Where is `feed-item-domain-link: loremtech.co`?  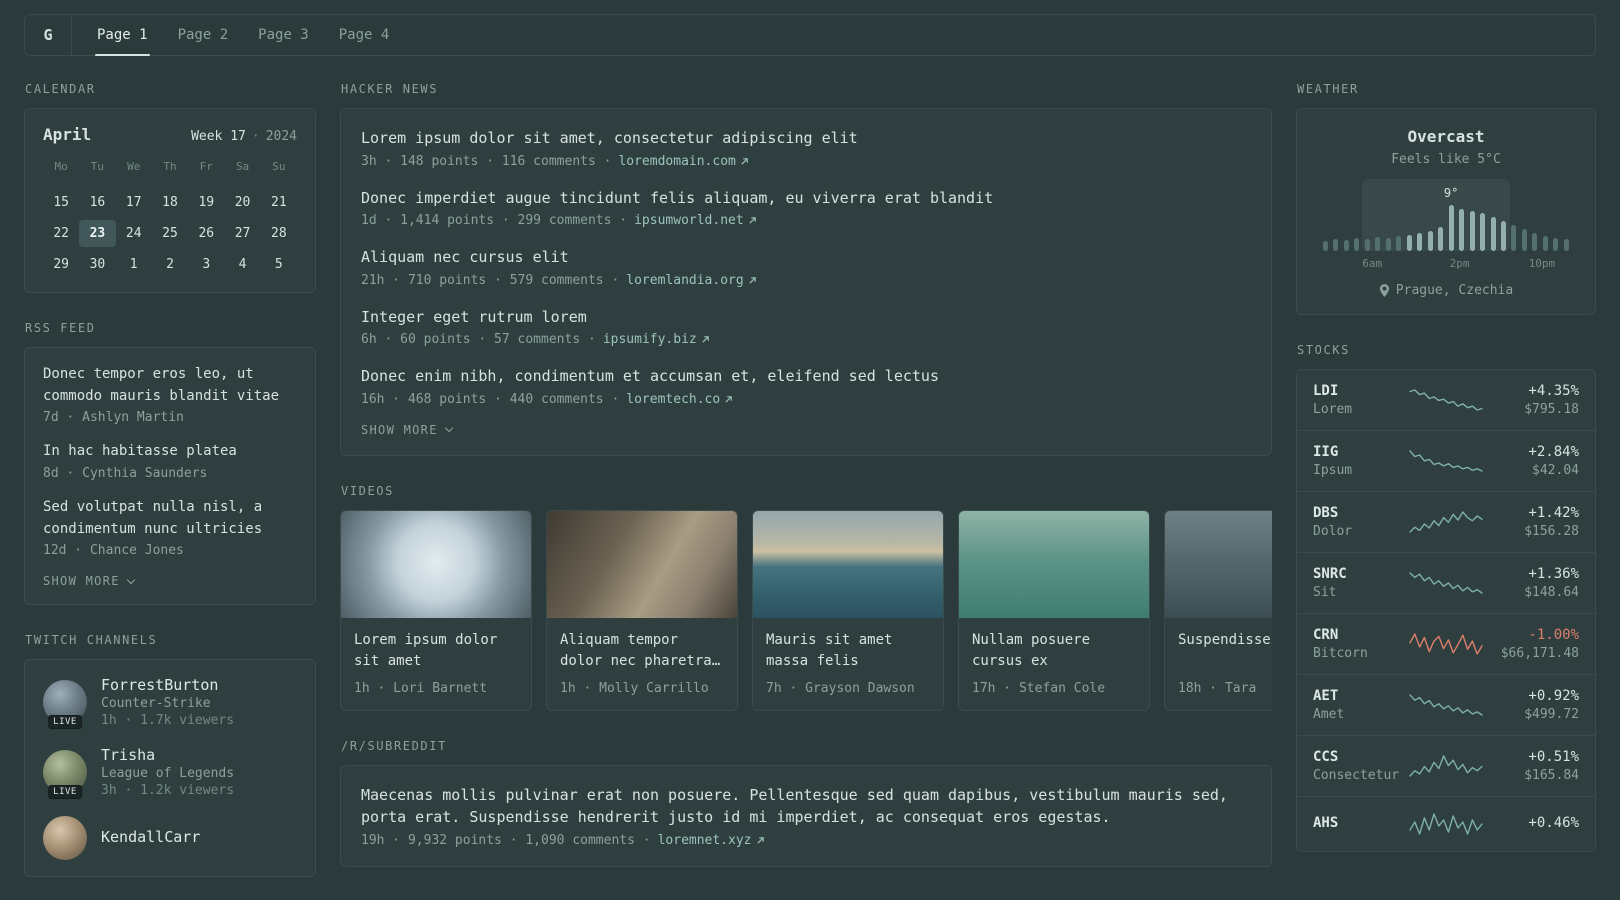 feed-item-domain-link: loremtech.co is located at coordinates (679, 399).